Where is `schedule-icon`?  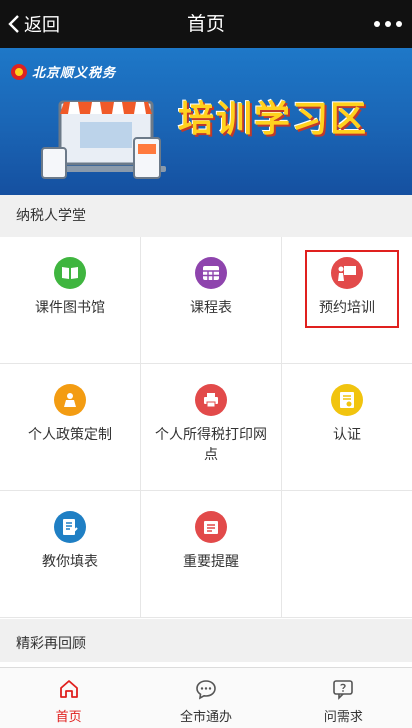
schedule-icon is located at coordinates (211, 273).